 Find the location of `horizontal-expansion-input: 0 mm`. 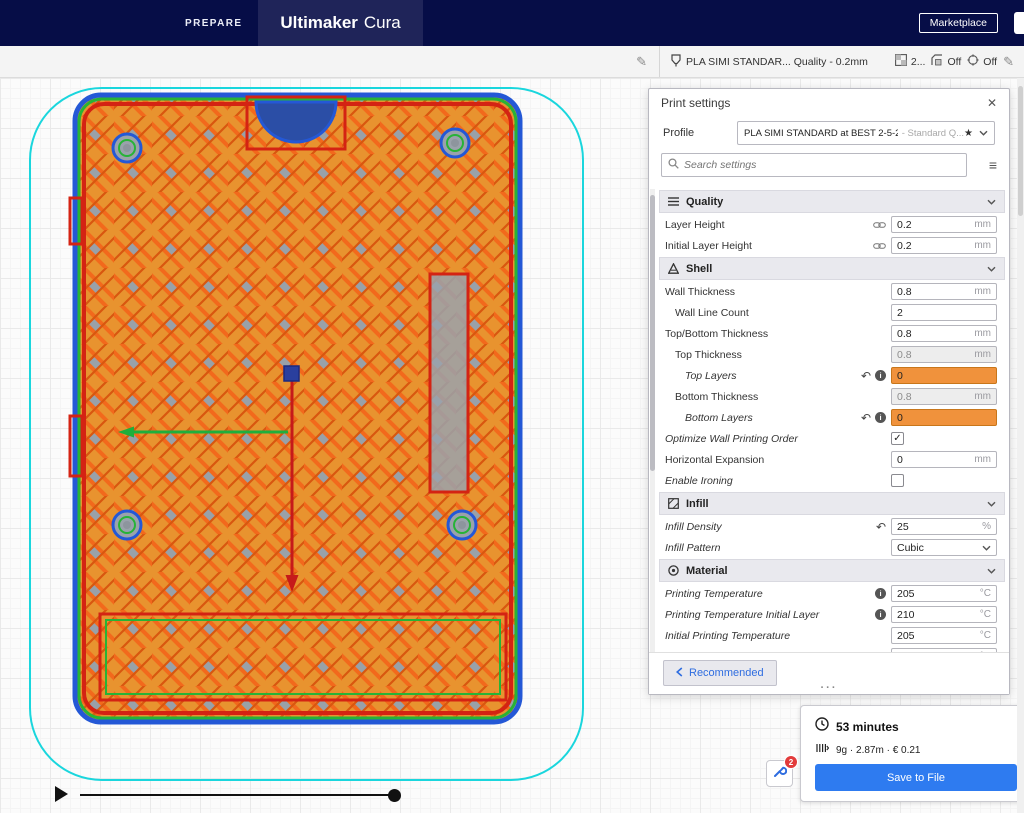

horizontal-expansion-input: 0 mm is located at coordinates (944, 459).